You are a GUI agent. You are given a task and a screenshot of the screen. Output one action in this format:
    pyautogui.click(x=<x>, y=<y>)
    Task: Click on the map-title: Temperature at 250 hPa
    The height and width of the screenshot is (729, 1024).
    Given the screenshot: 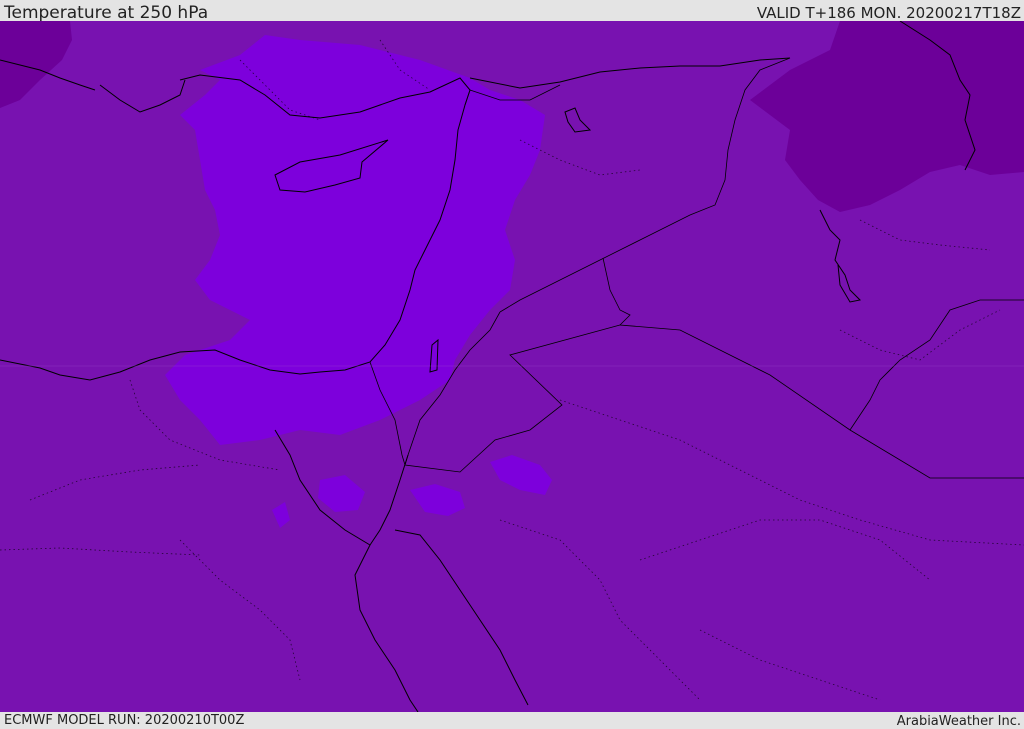 What is the action you would take?
    pyautogui.click(x=106, y=13)
    